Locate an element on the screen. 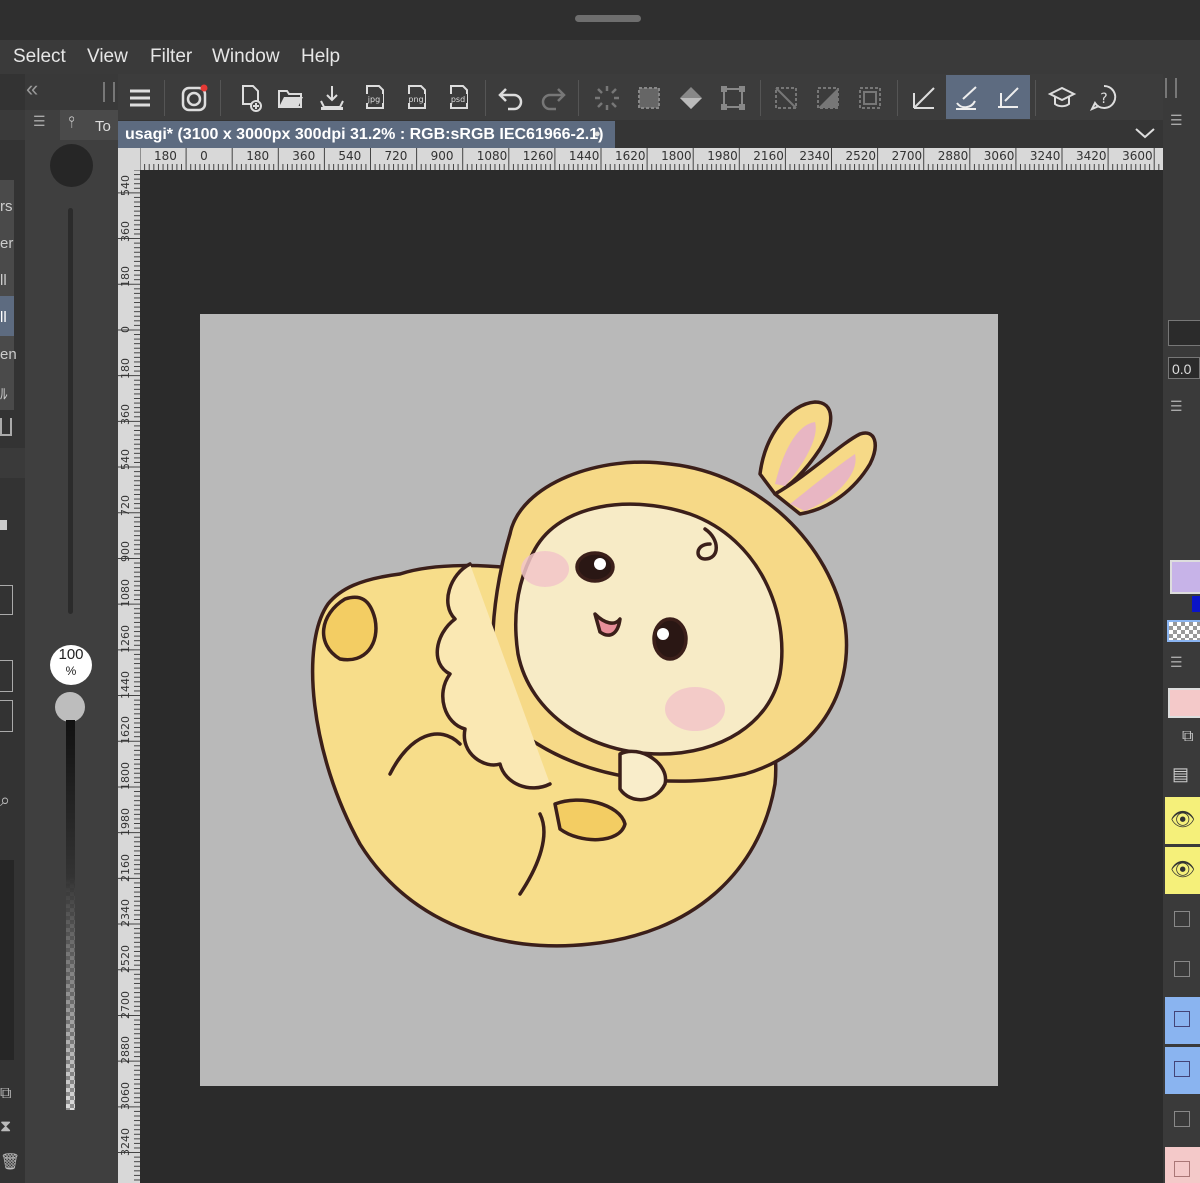 The height and width of the screenshot is (1183, 1200). help-button: ? is located at coordinates (1104, 98).